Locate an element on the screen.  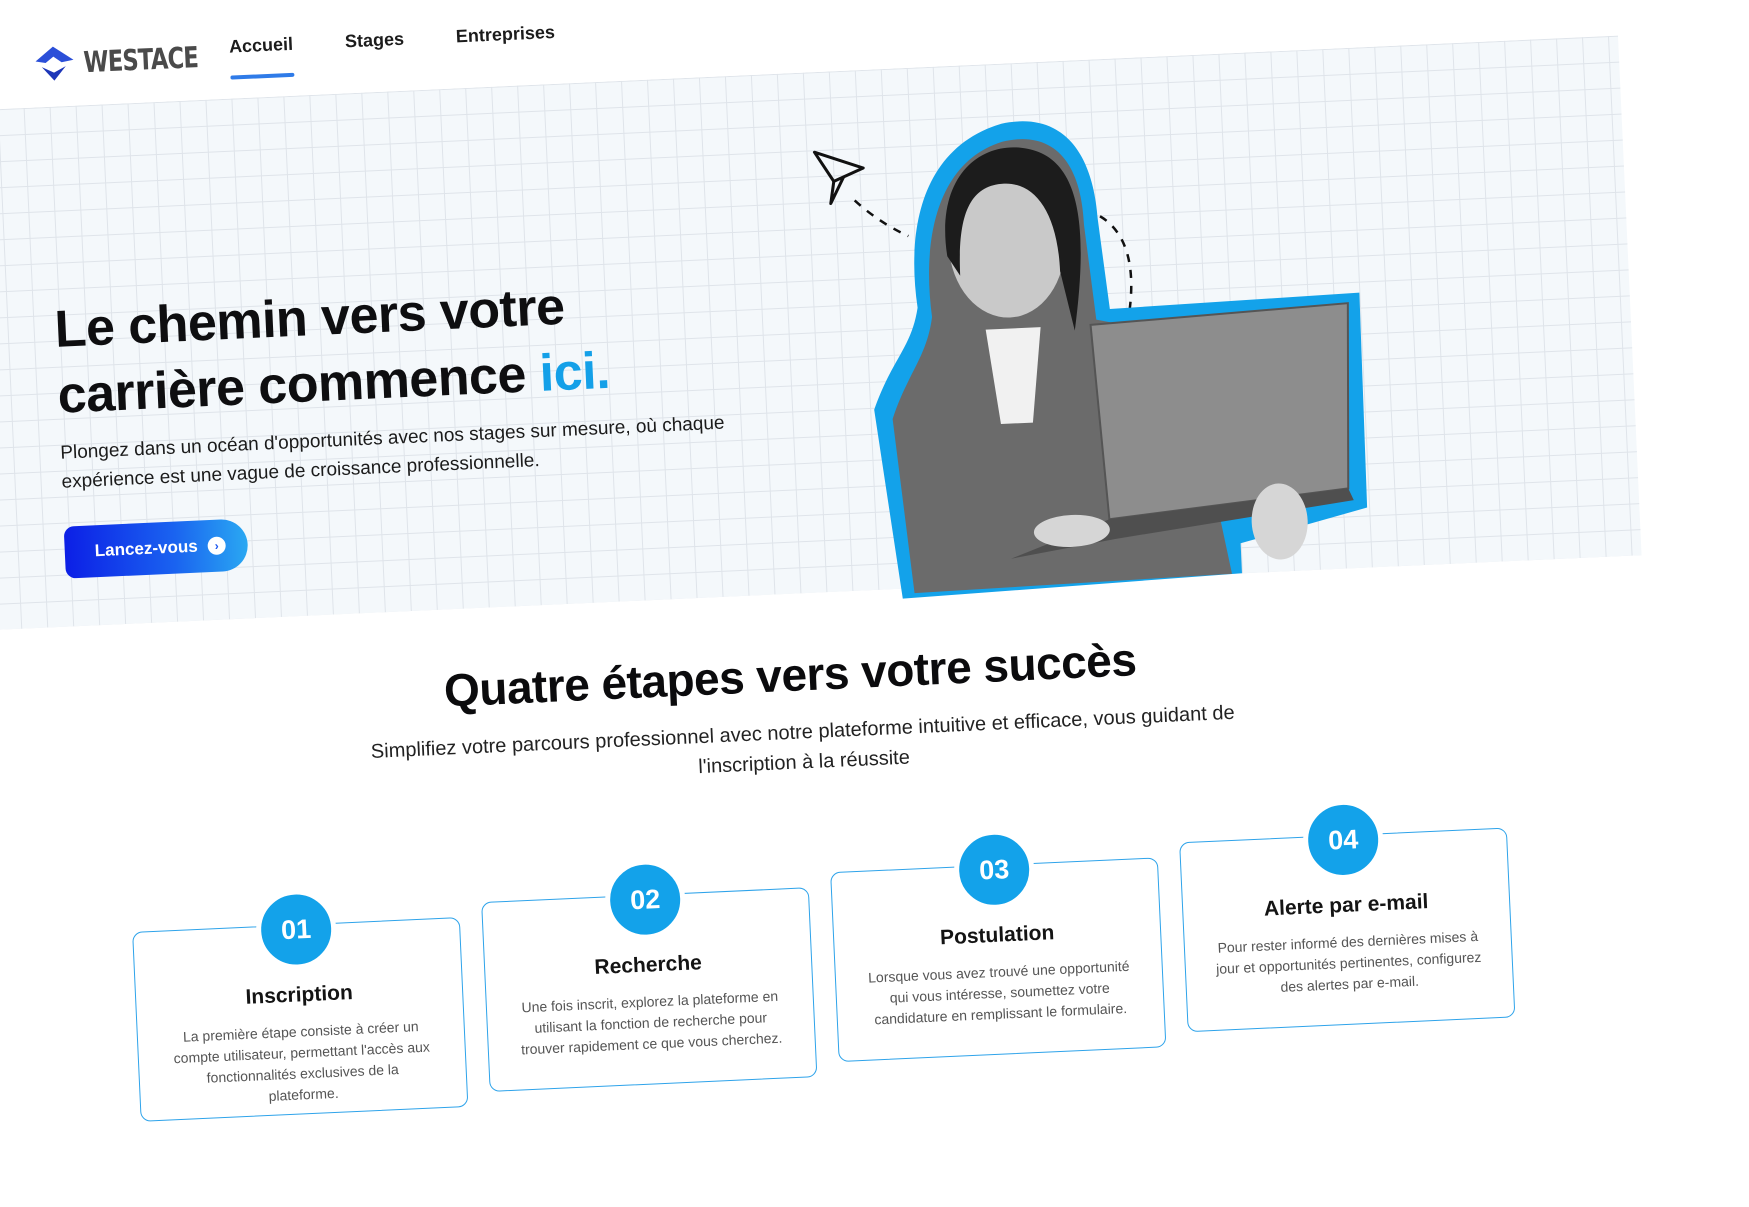
paper-plane-icon is located at coordinates (838, 178).